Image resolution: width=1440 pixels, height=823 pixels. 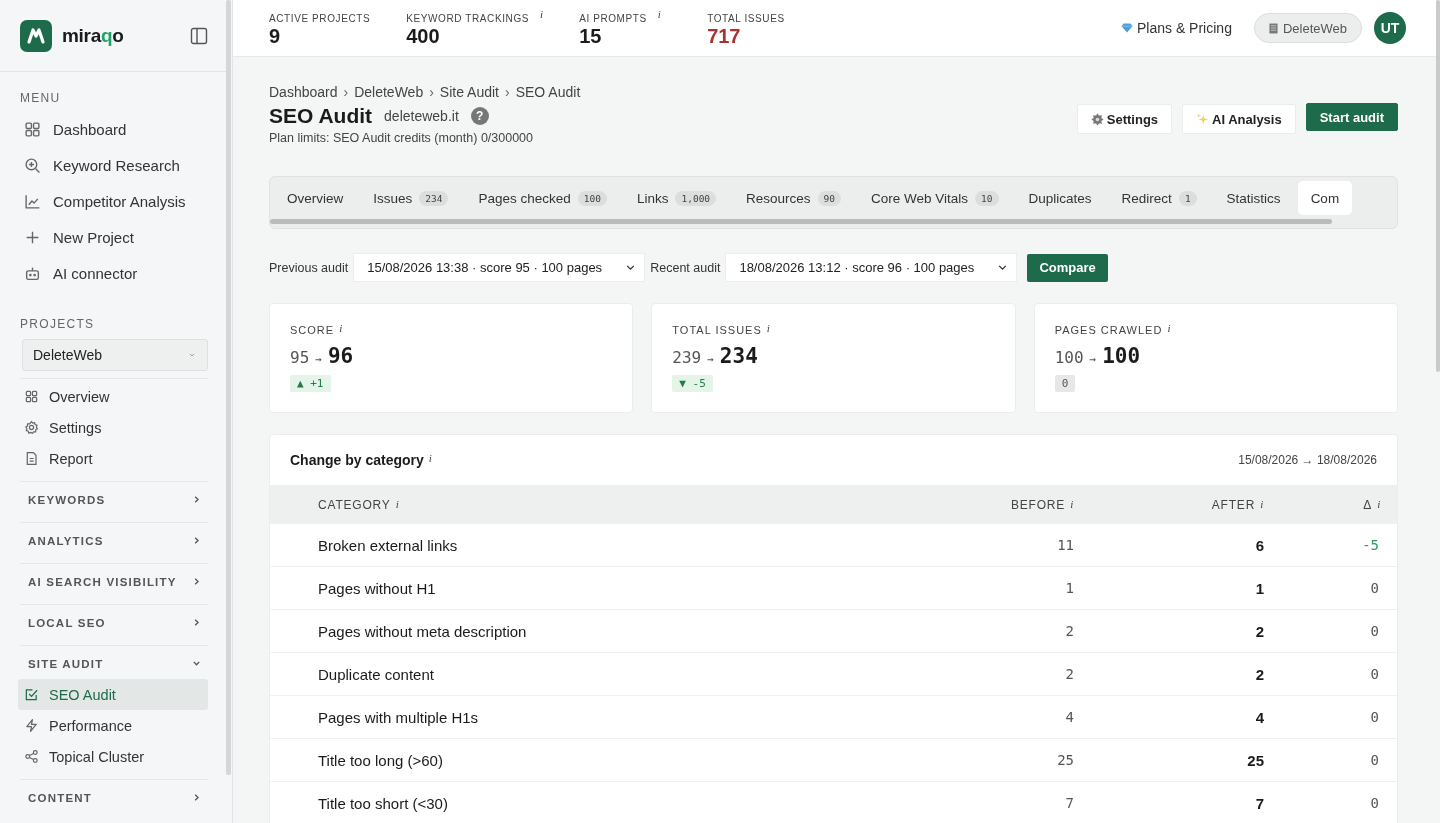 What do you see at coordinates (794, 198) in the screenshot?
I see `tab: Resources 90` at bounding box center [794, 198].